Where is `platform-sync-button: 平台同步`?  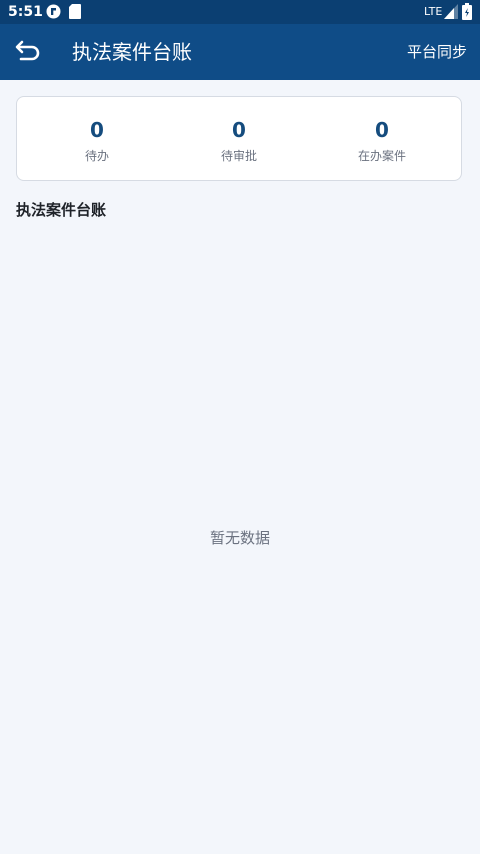 platform-sync-button: 平台同步 is located at coordinates (437, 52).